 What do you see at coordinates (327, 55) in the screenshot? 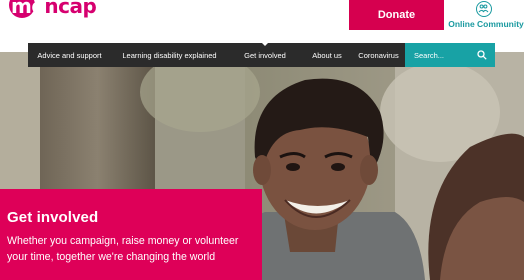
I see `nav-about-us: About us` at bounding box center [327, 55].